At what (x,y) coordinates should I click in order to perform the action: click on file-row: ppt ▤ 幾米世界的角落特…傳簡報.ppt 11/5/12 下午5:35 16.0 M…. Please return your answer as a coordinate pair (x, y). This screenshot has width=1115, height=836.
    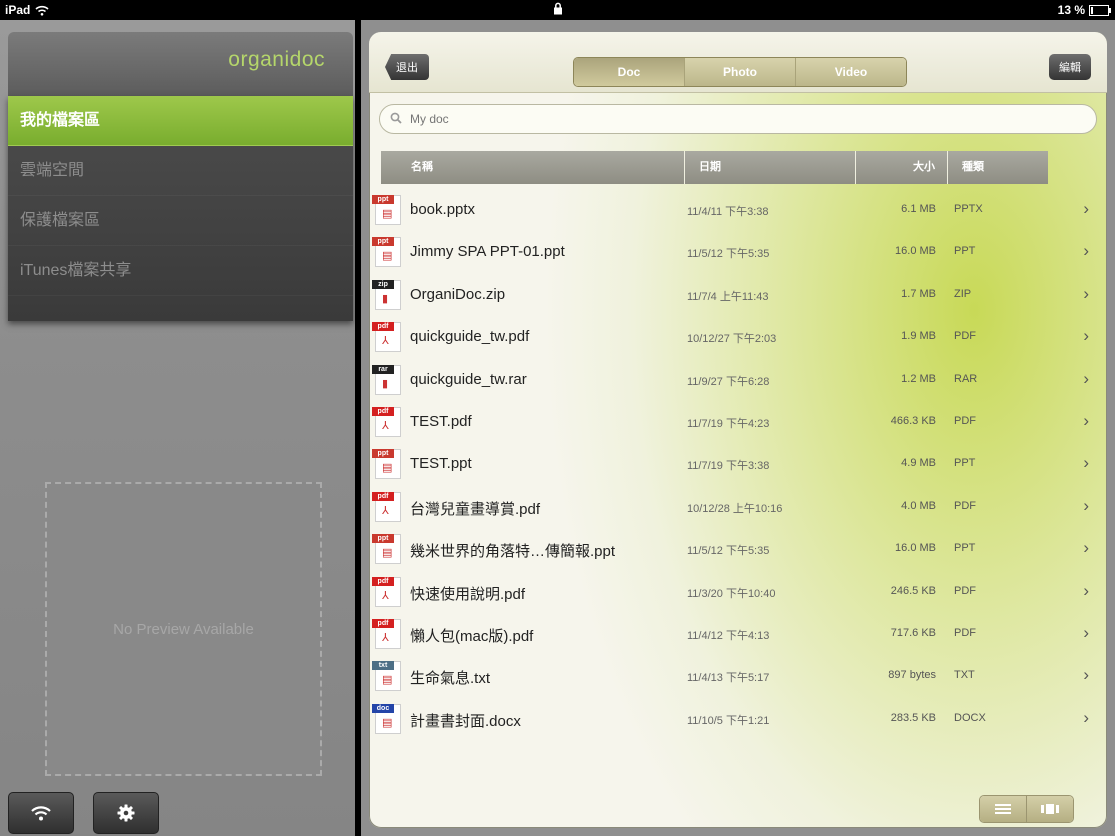
    Looking at the image, I should click on (738, 549).